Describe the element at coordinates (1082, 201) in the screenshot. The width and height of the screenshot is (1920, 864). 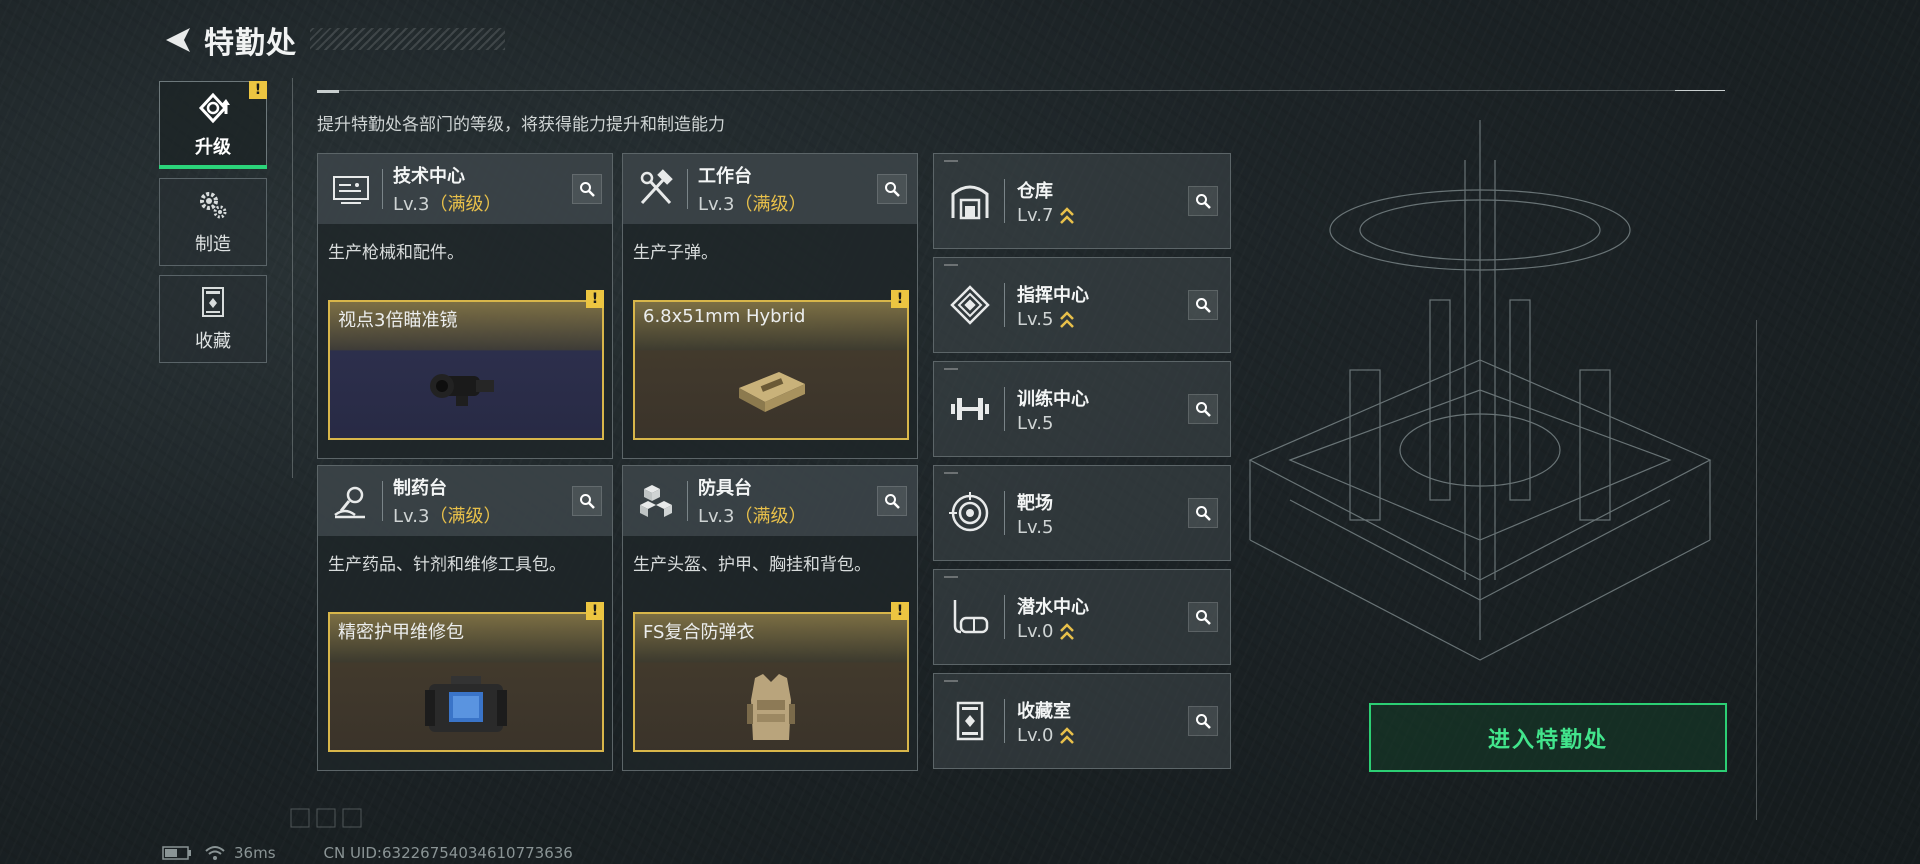
I see `facility-card-warehouse: 仓库 Lv.7` at that location.